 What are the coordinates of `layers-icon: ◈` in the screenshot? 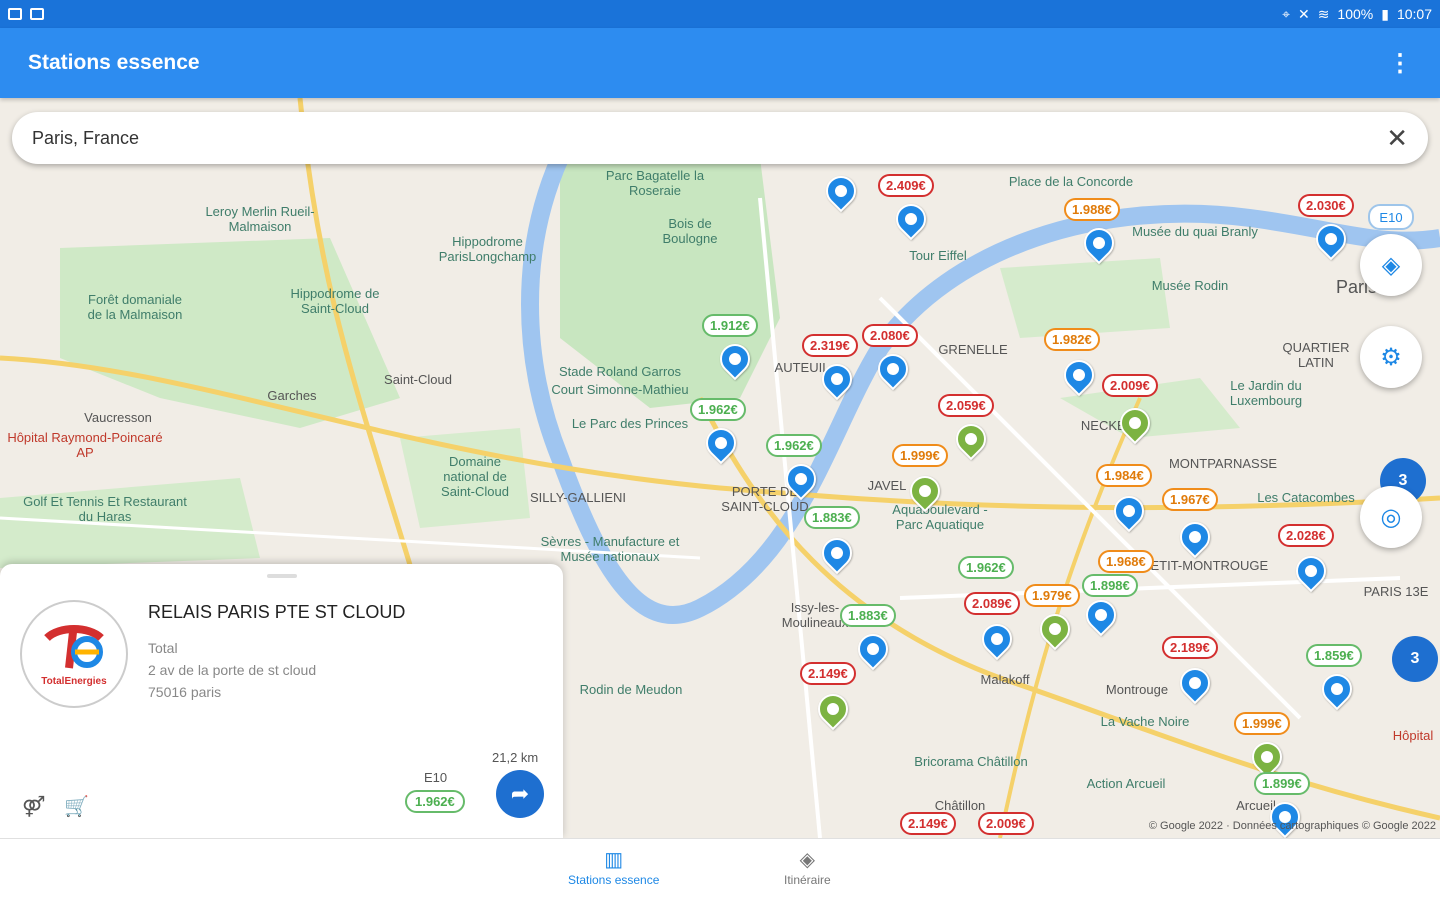 It's located at (1391, 265).